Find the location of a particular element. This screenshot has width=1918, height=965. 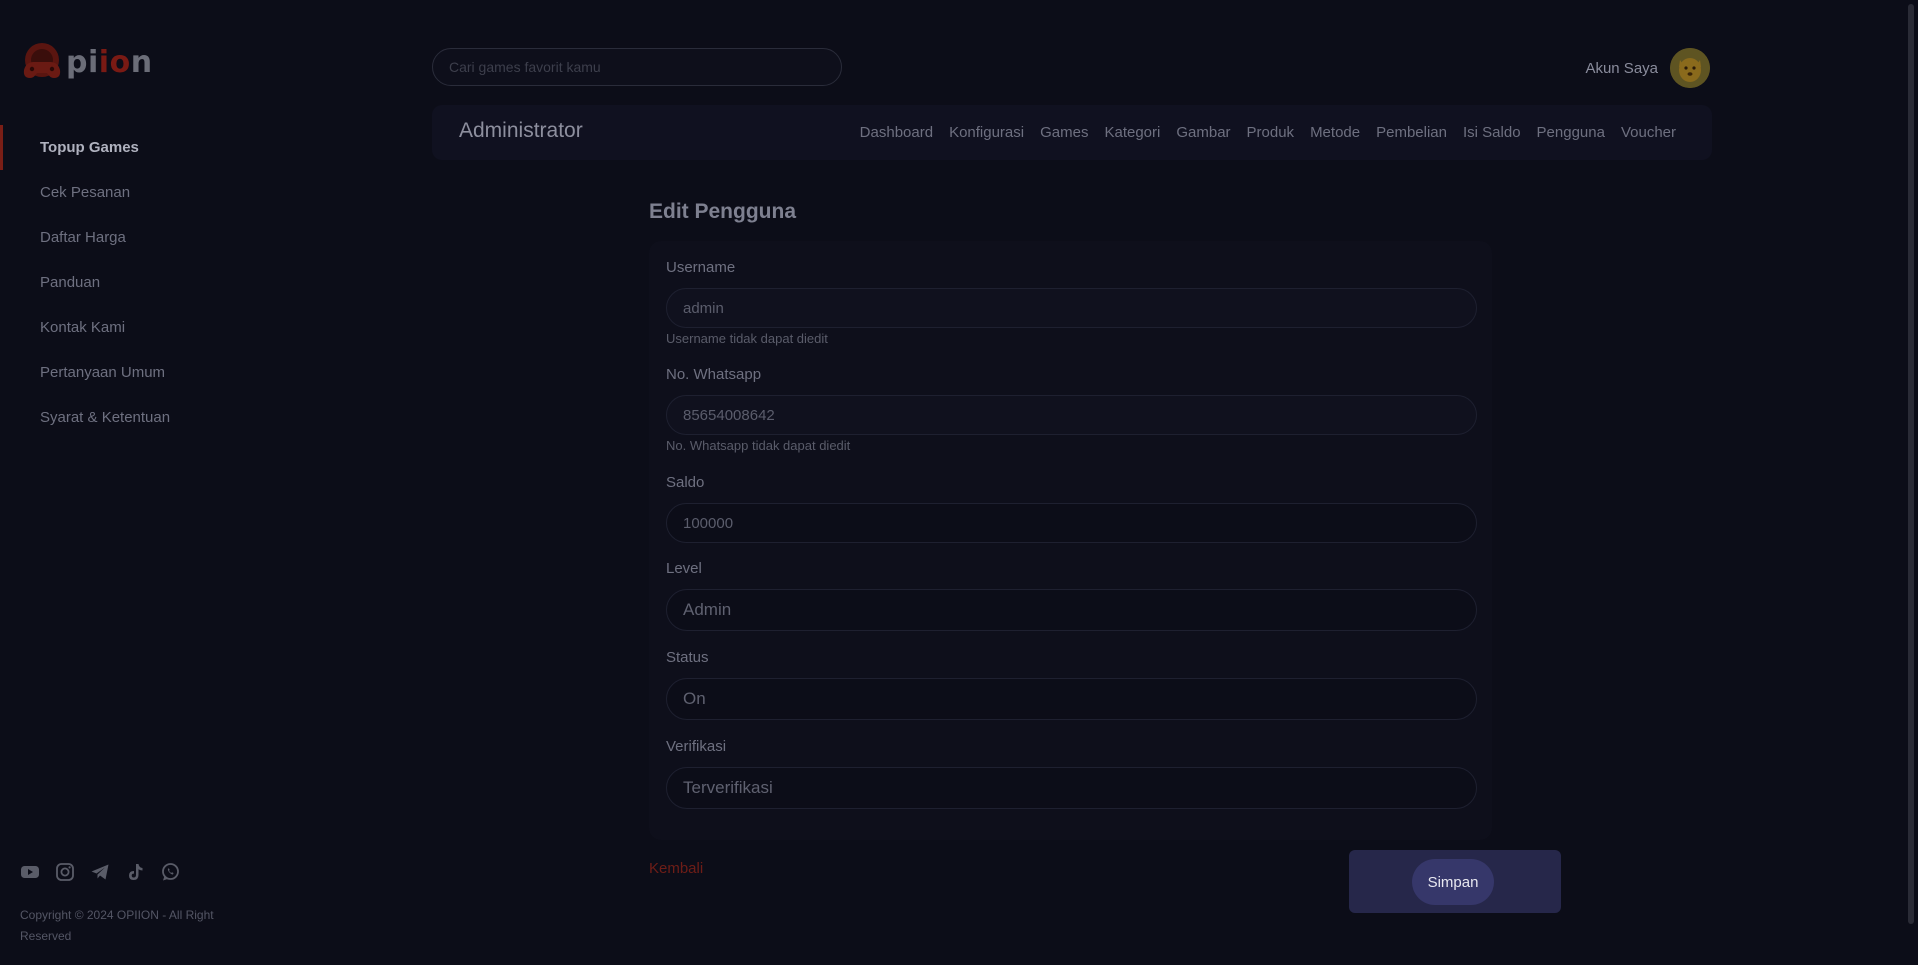

avatar is located at coordinates (1690, 68).